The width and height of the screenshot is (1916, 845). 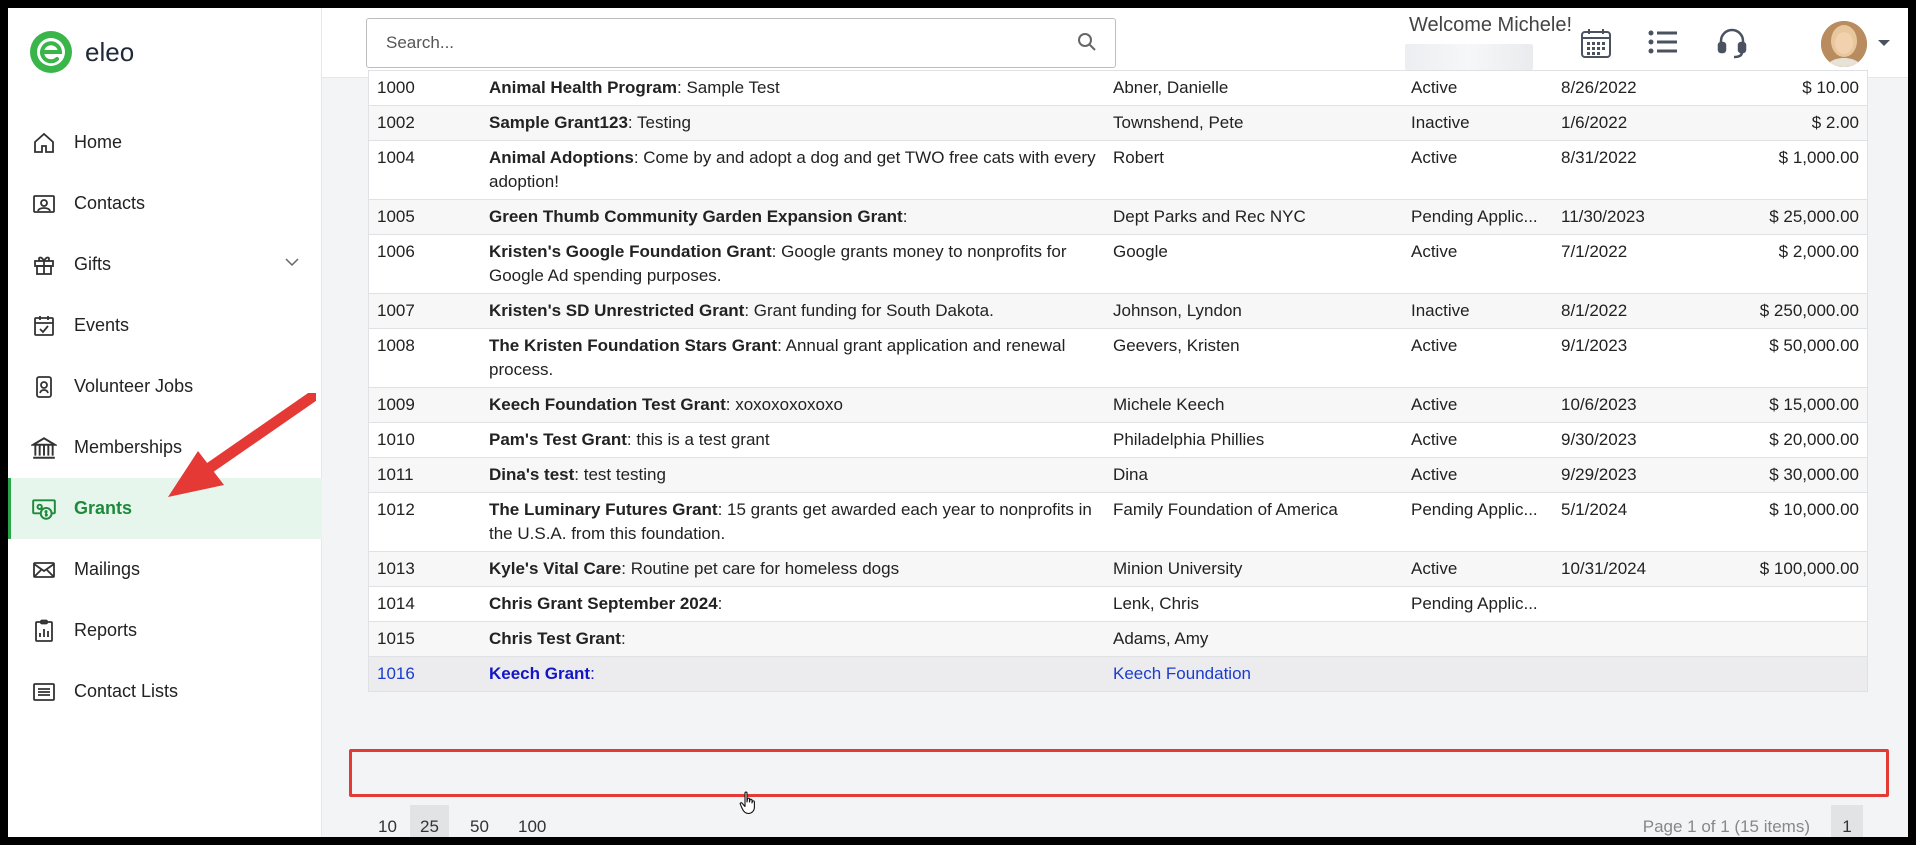 What do you see at coordinates (1119, 773) in the screenshot?
I see `row-highlight-box` at bounding box center [1119, 773].